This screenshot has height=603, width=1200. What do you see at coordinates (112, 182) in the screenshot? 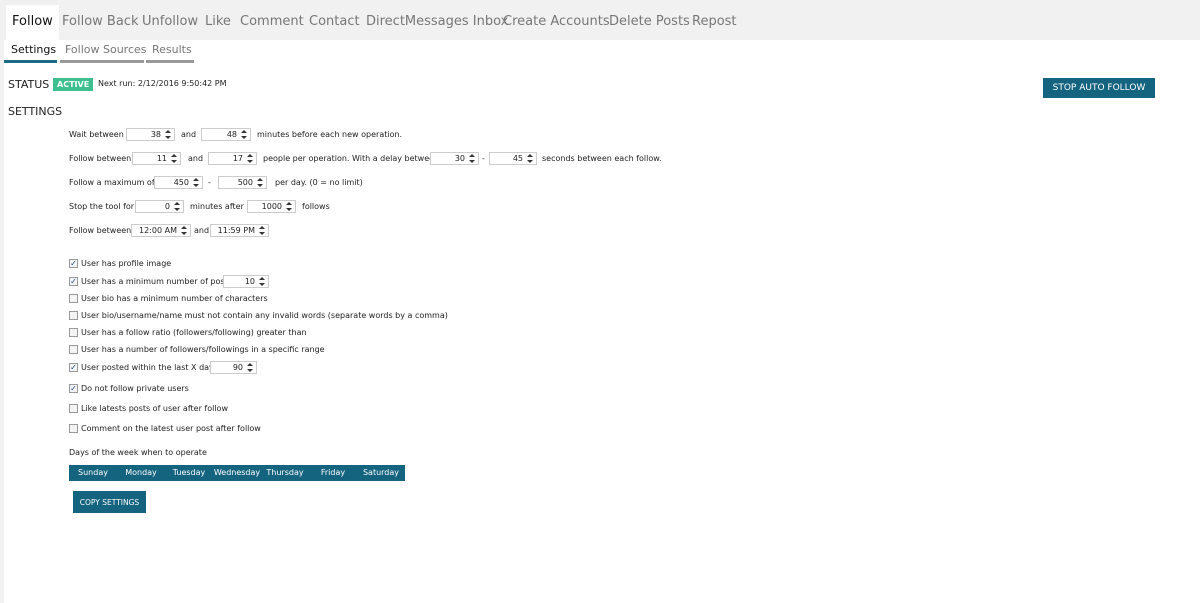
I see `max-prefix: Follow a maximum of` at bounding box center [112, 182].